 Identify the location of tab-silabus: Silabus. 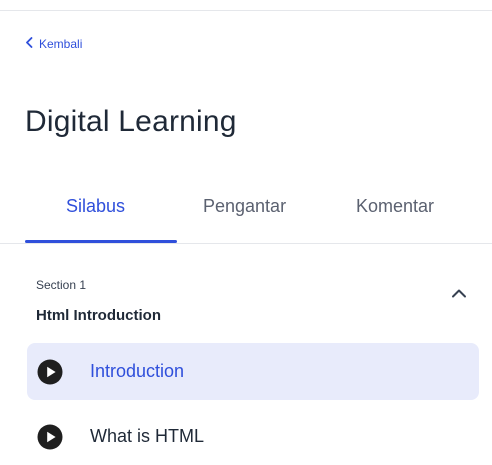
(95, 206).